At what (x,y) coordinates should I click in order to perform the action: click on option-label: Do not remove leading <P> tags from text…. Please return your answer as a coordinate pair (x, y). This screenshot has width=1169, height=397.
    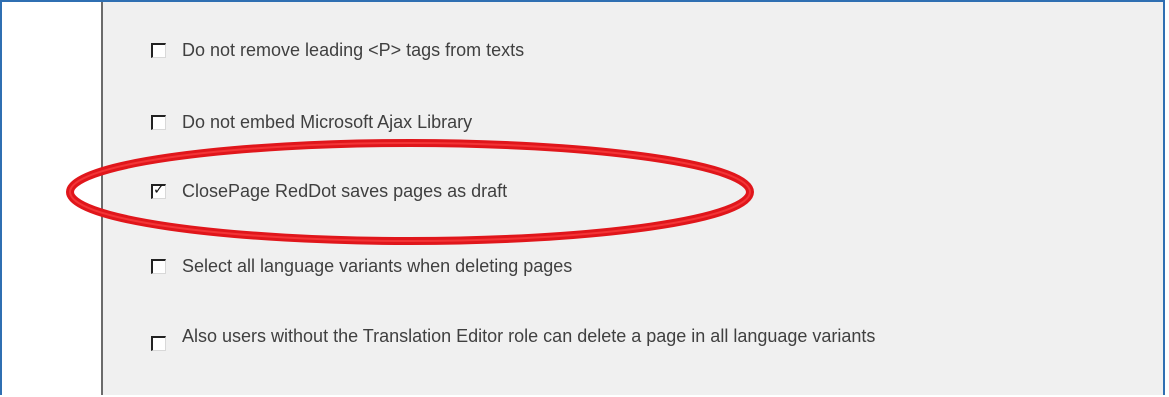
    Looking at the image, I should click on (353, 50).